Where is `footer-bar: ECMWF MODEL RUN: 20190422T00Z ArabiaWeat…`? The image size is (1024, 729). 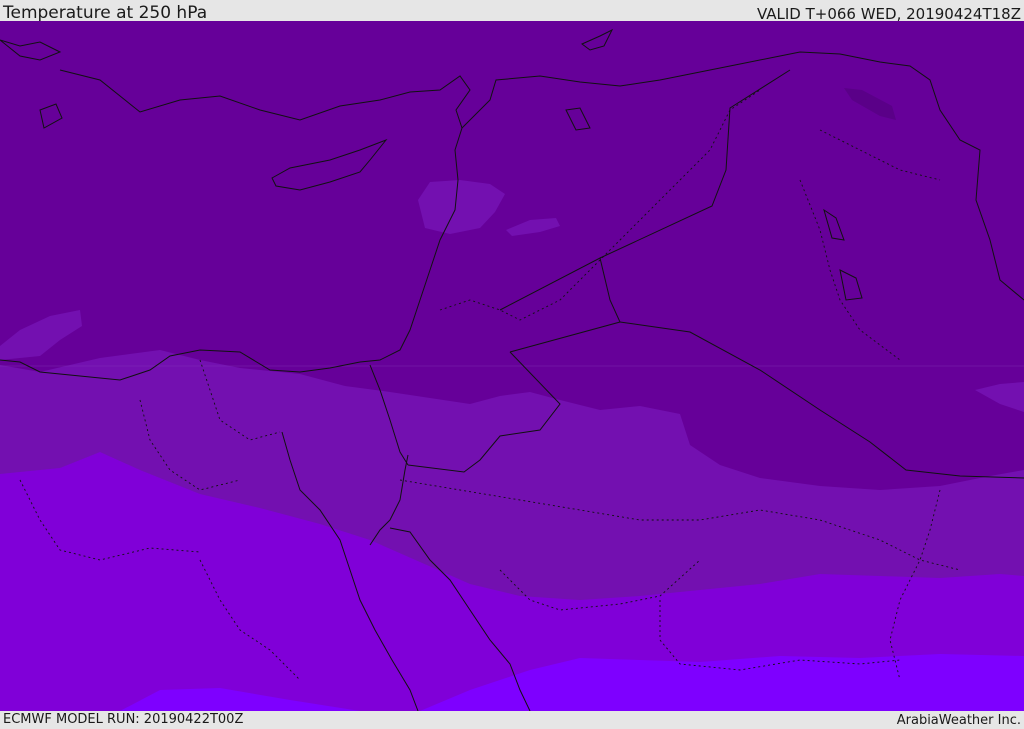 footer-bar: ECMWF MODEL RUN: 20190422T00Z ArabiaWeat… is located at coordinates (512, 720).